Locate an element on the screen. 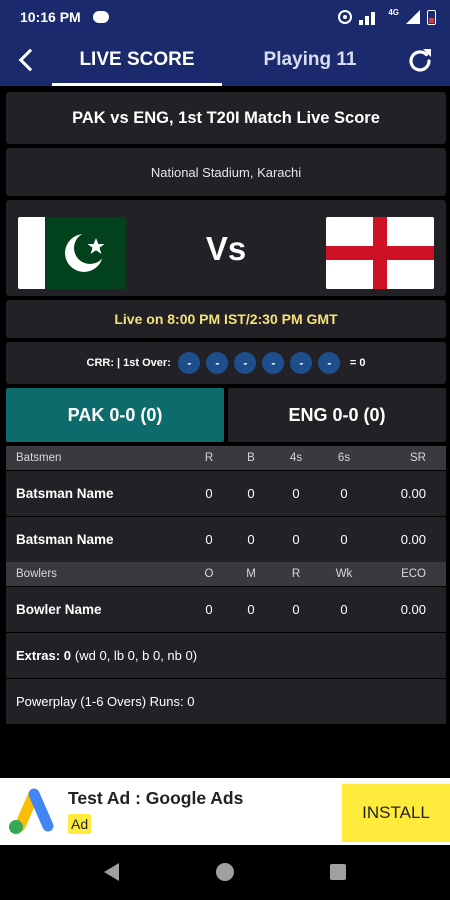  header-maidens: M is located at coordinates (251, 574).